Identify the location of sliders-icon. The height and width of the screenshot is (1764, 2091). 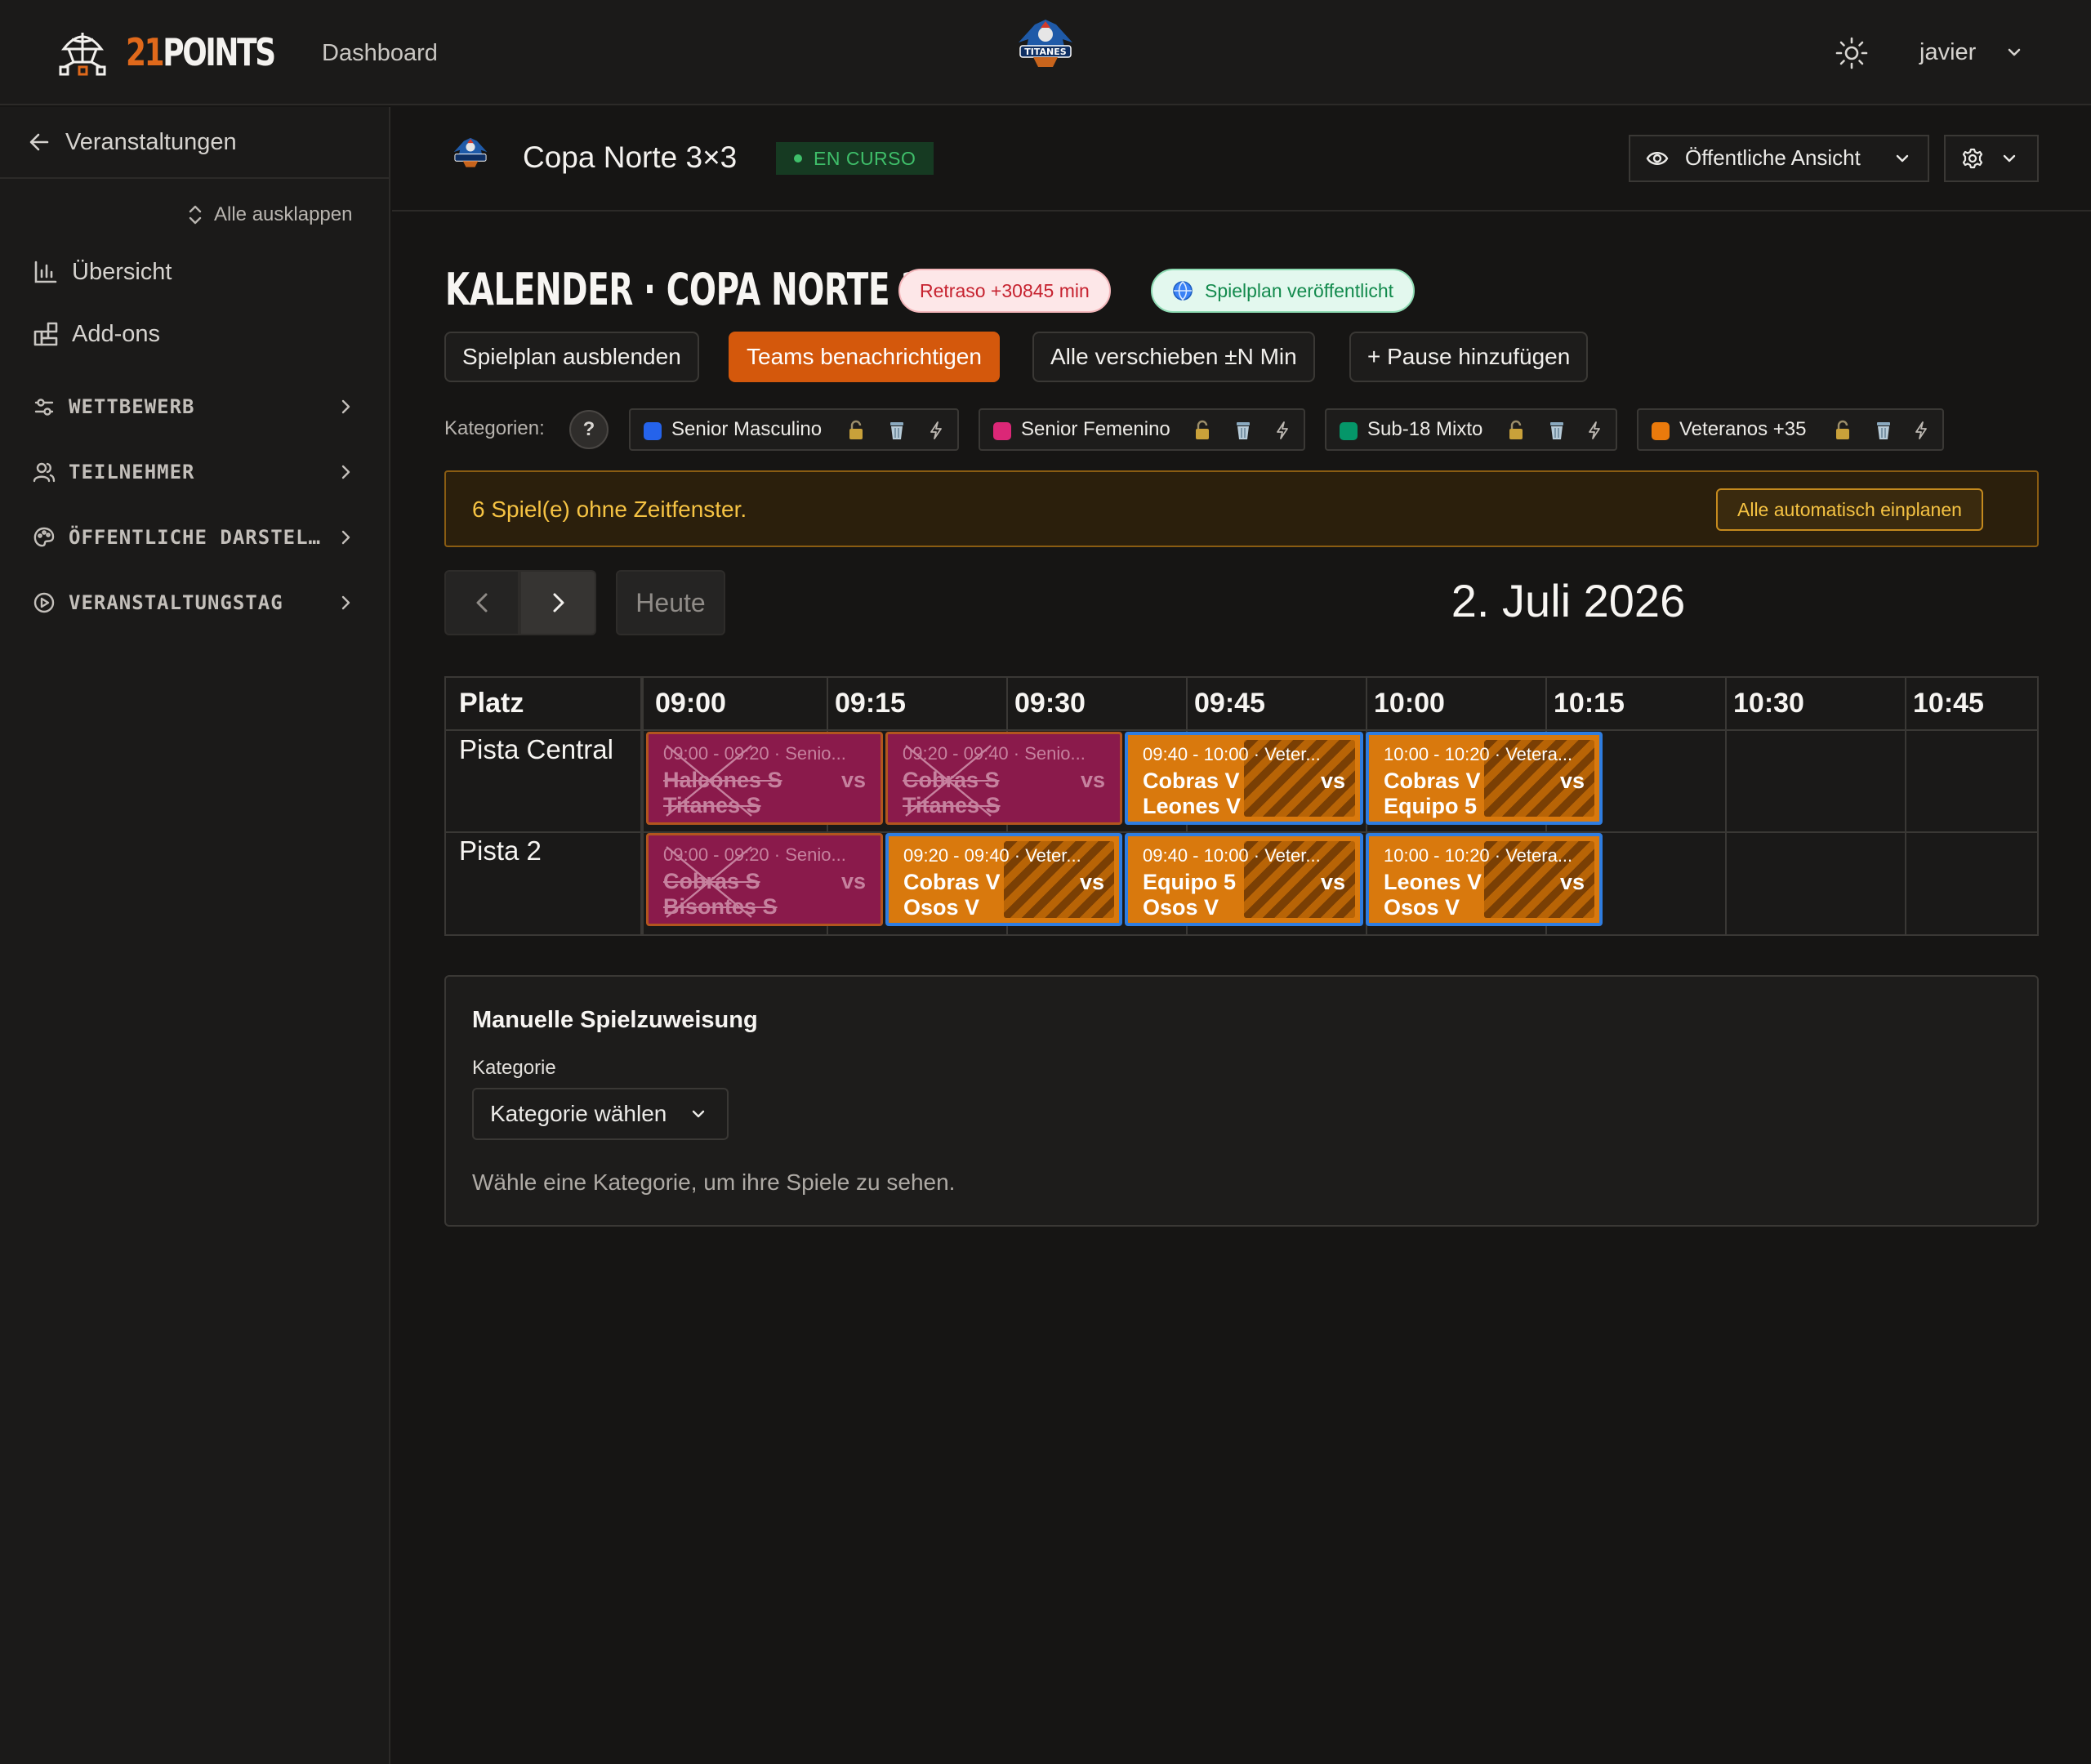
(44, 406).